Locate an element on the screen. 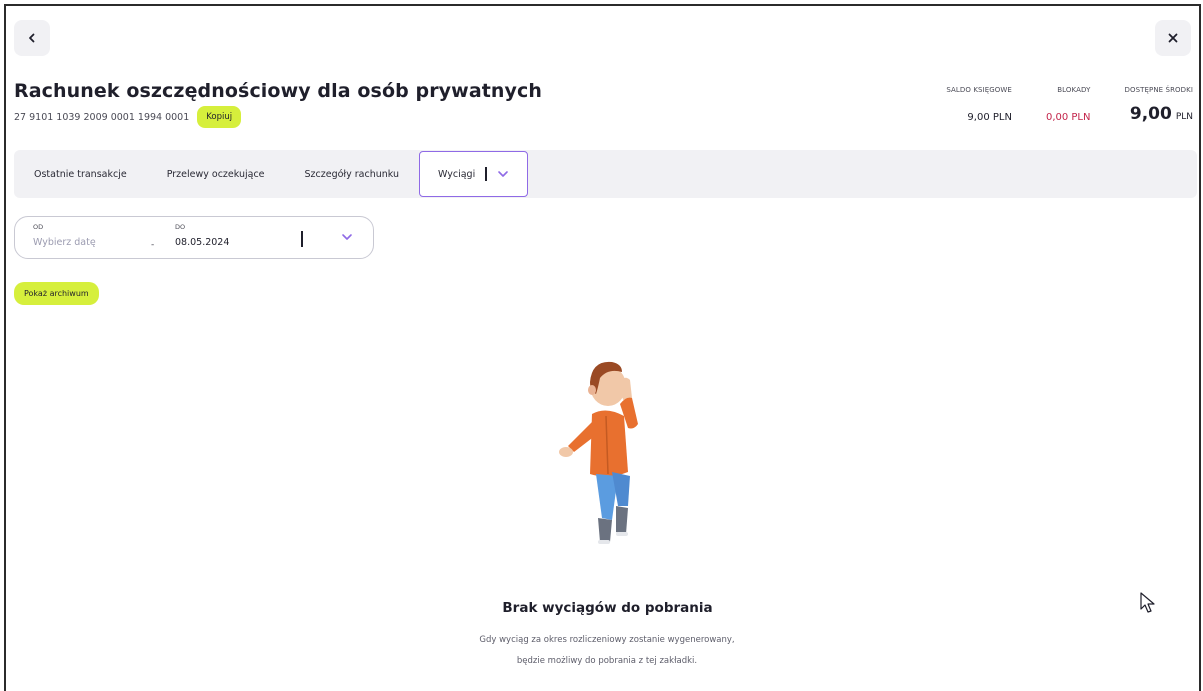 The width and height of the screenshot is (1203, 691). tab-pending-transfers: Przelewy oczekujące is located at coordinates (216, 174).